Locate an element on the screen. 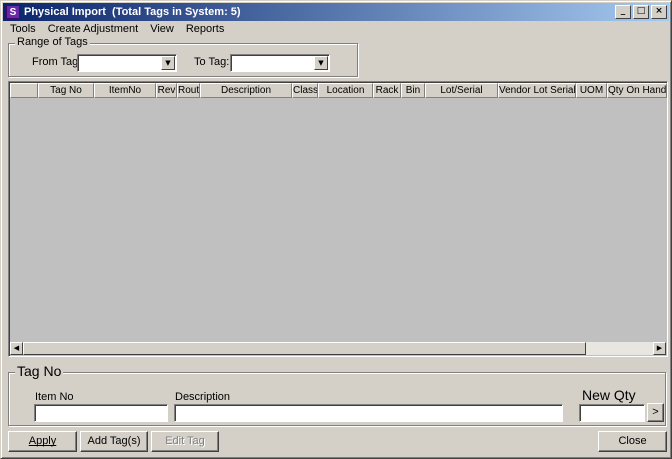  column-header-lot-serial: Lot/Serial is located at coordinates (461, 90).